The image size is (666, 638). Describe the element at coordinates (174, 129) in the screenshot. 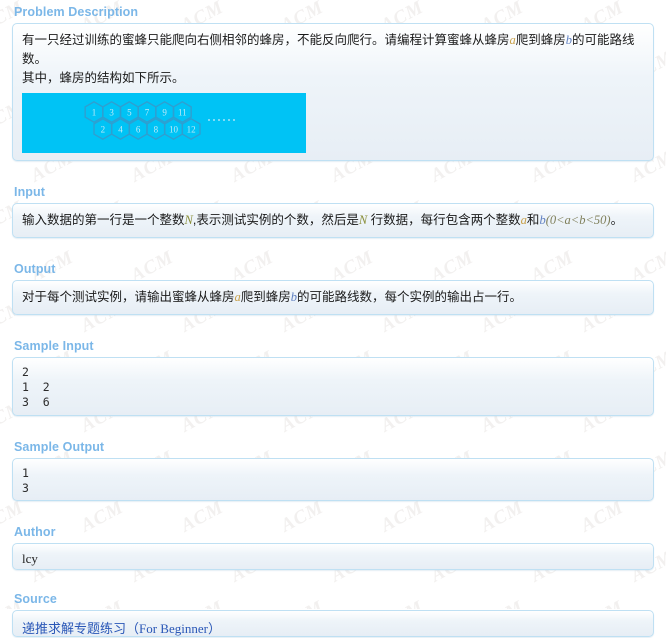

I see `honeycomb-cell-label: 10` at that location.